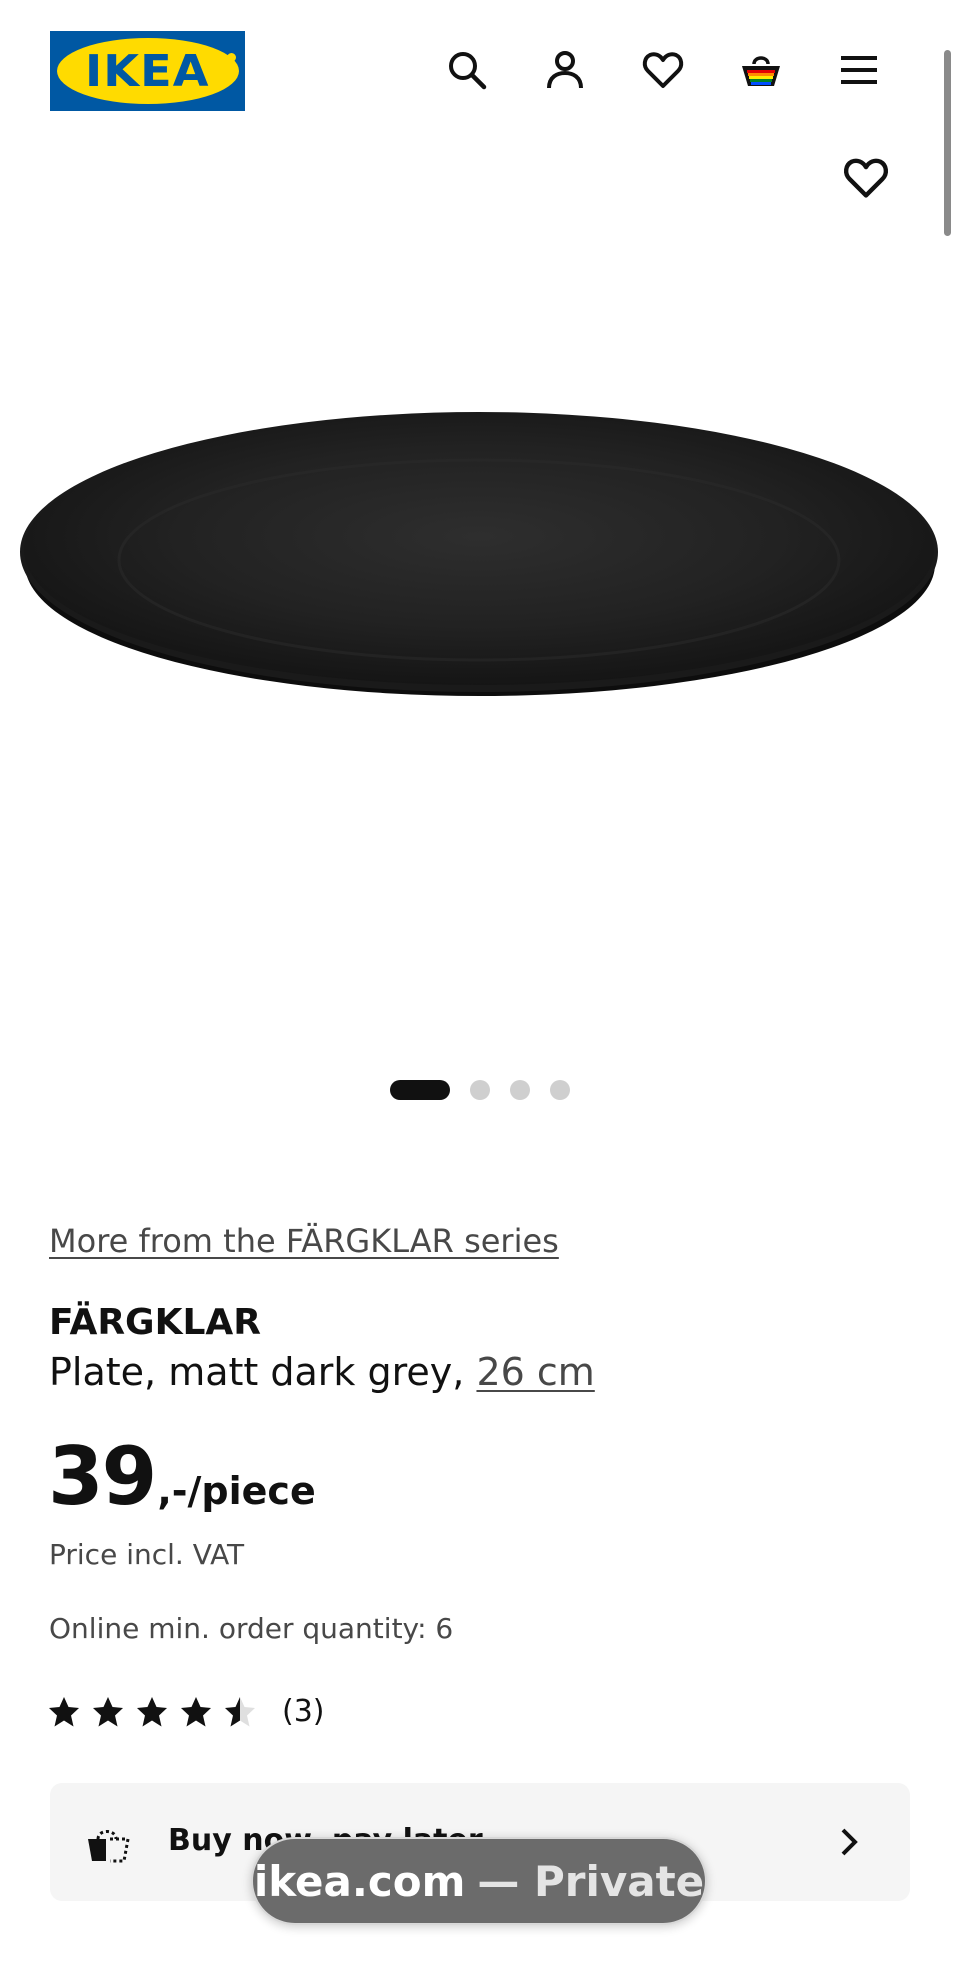  What do you see at coordinates (155, 1322) in the screenshot?
I see `product-name: FÄRGKLAR` at bounding box center [155, 1322].